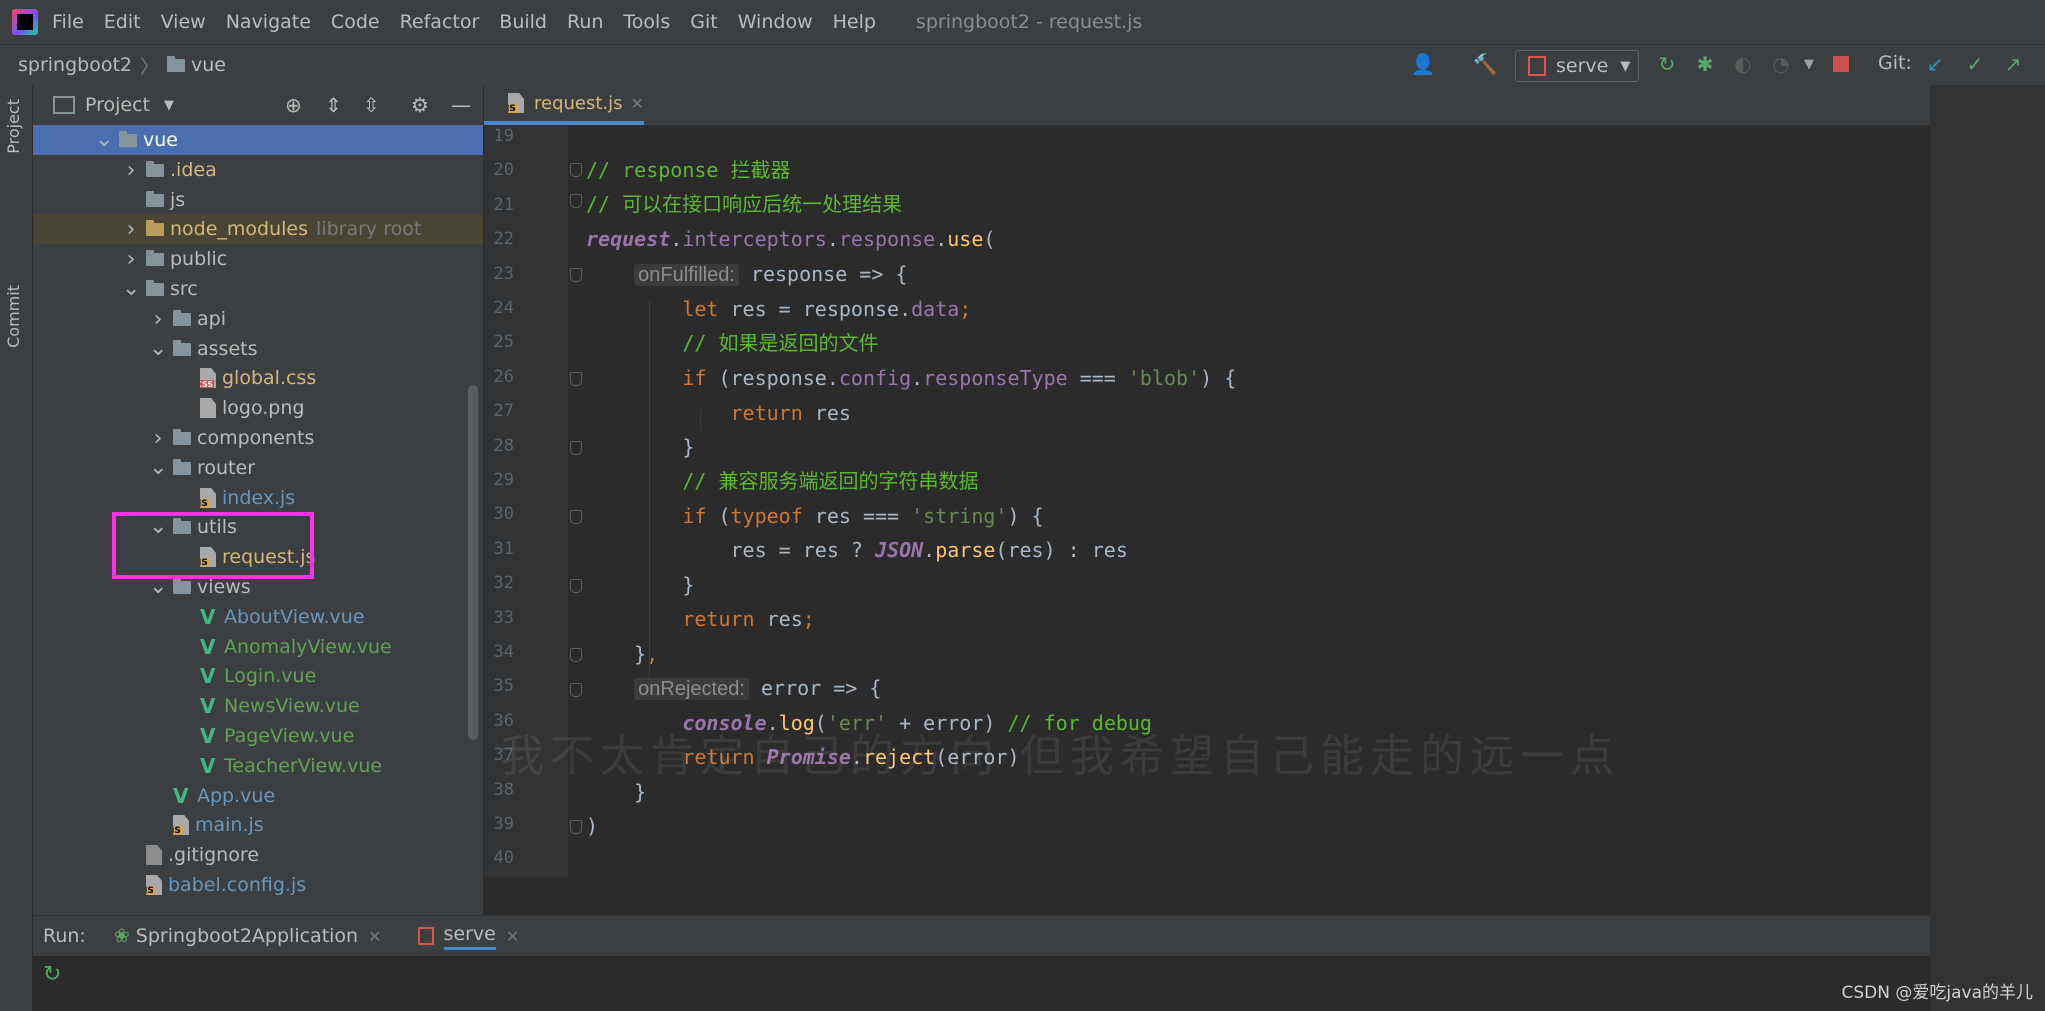  What do you see at coordinates (473, 562) in the screenshot?
I see `tree-scrollbar` at bounding box center [473, 562].